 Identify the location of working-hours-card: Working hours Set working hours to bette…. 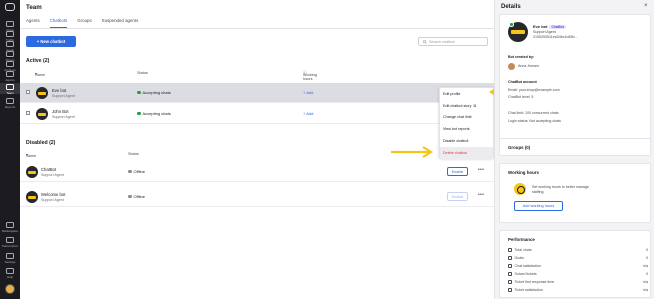
(575, 193).